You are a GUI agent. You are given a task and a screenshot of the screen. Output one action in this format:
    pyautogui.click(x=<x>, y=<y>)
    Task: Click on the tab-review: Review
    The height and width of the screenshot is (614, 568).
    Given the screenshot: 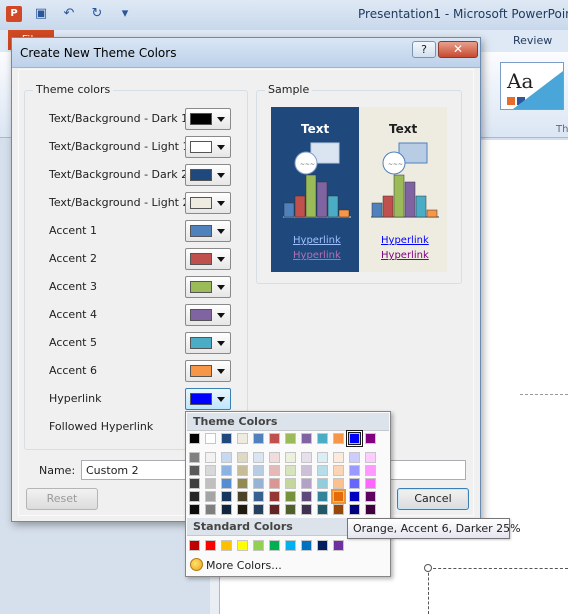 What is the action you would take?
    pyautogui.click(x=532, y=40)
    